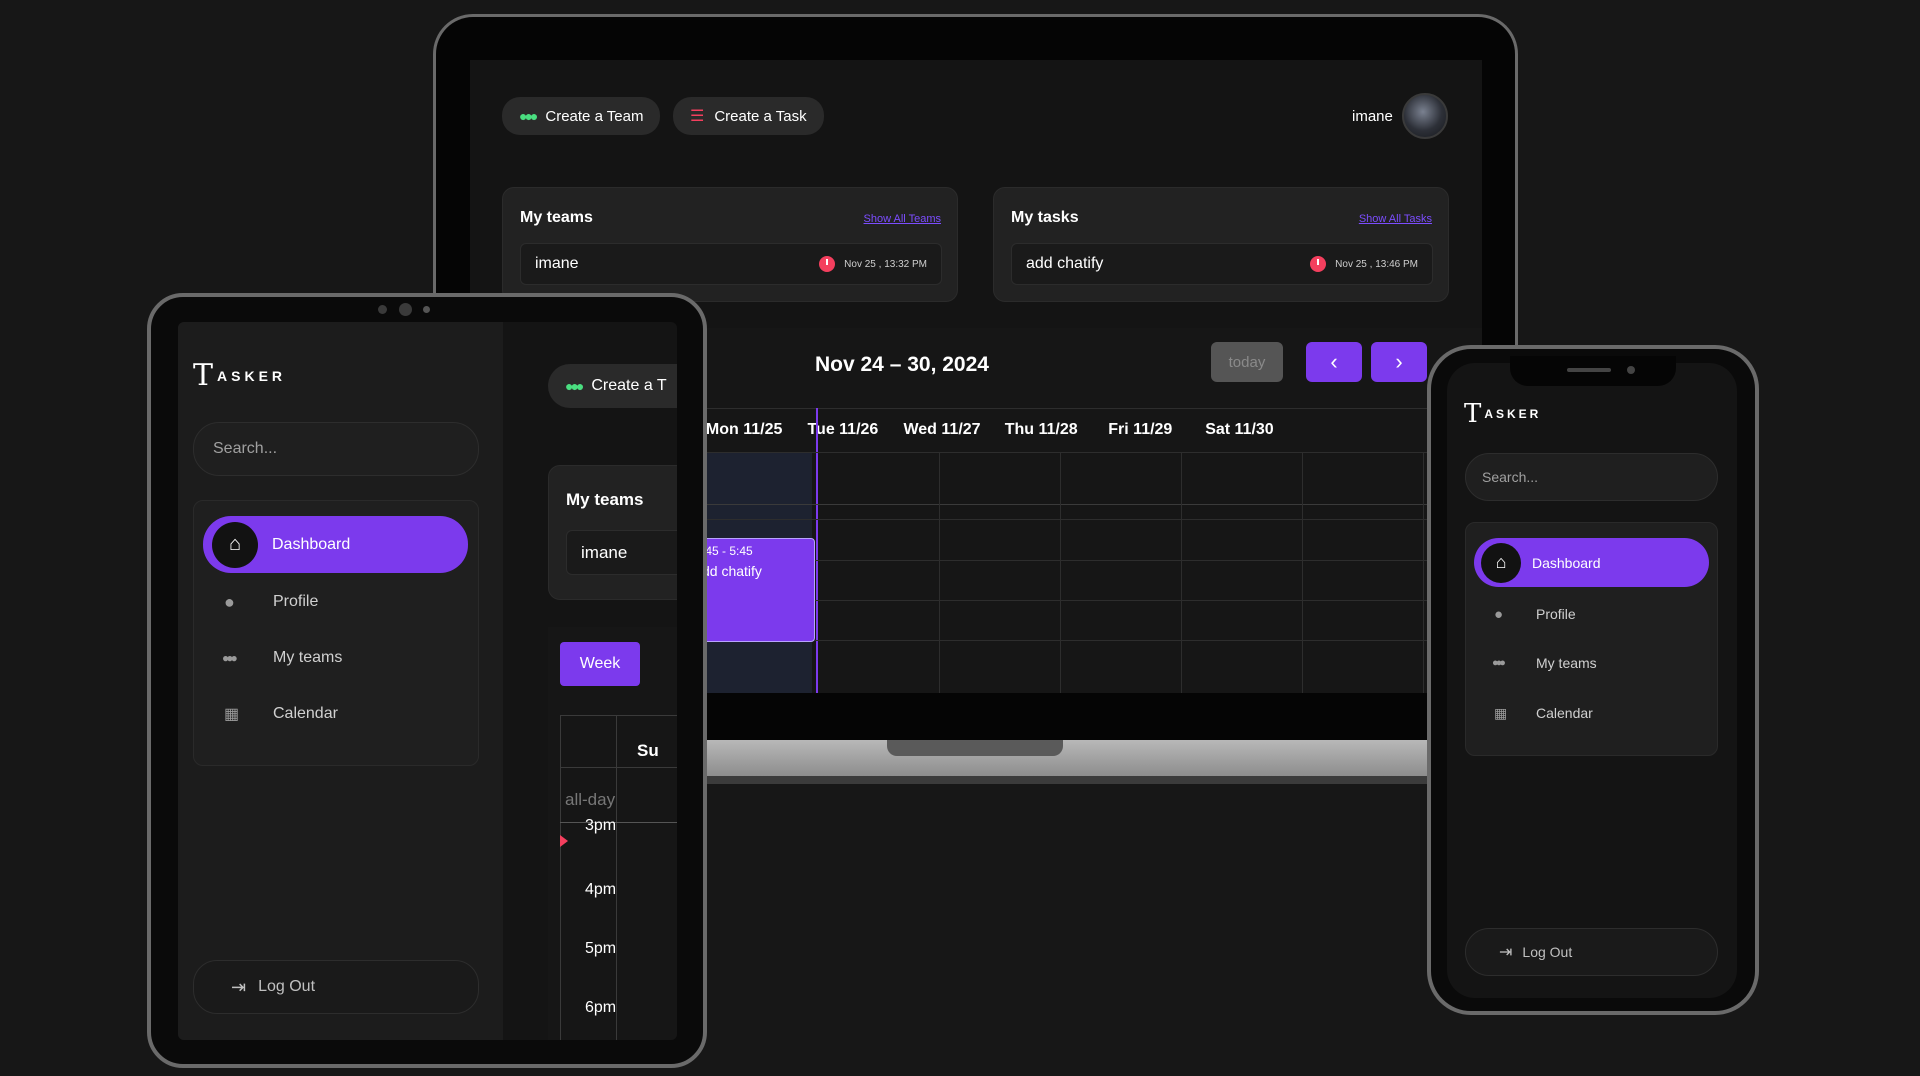 The image size is (1920, 1076). I want to click on day-header: Mon 11/25, so click(744, 429).